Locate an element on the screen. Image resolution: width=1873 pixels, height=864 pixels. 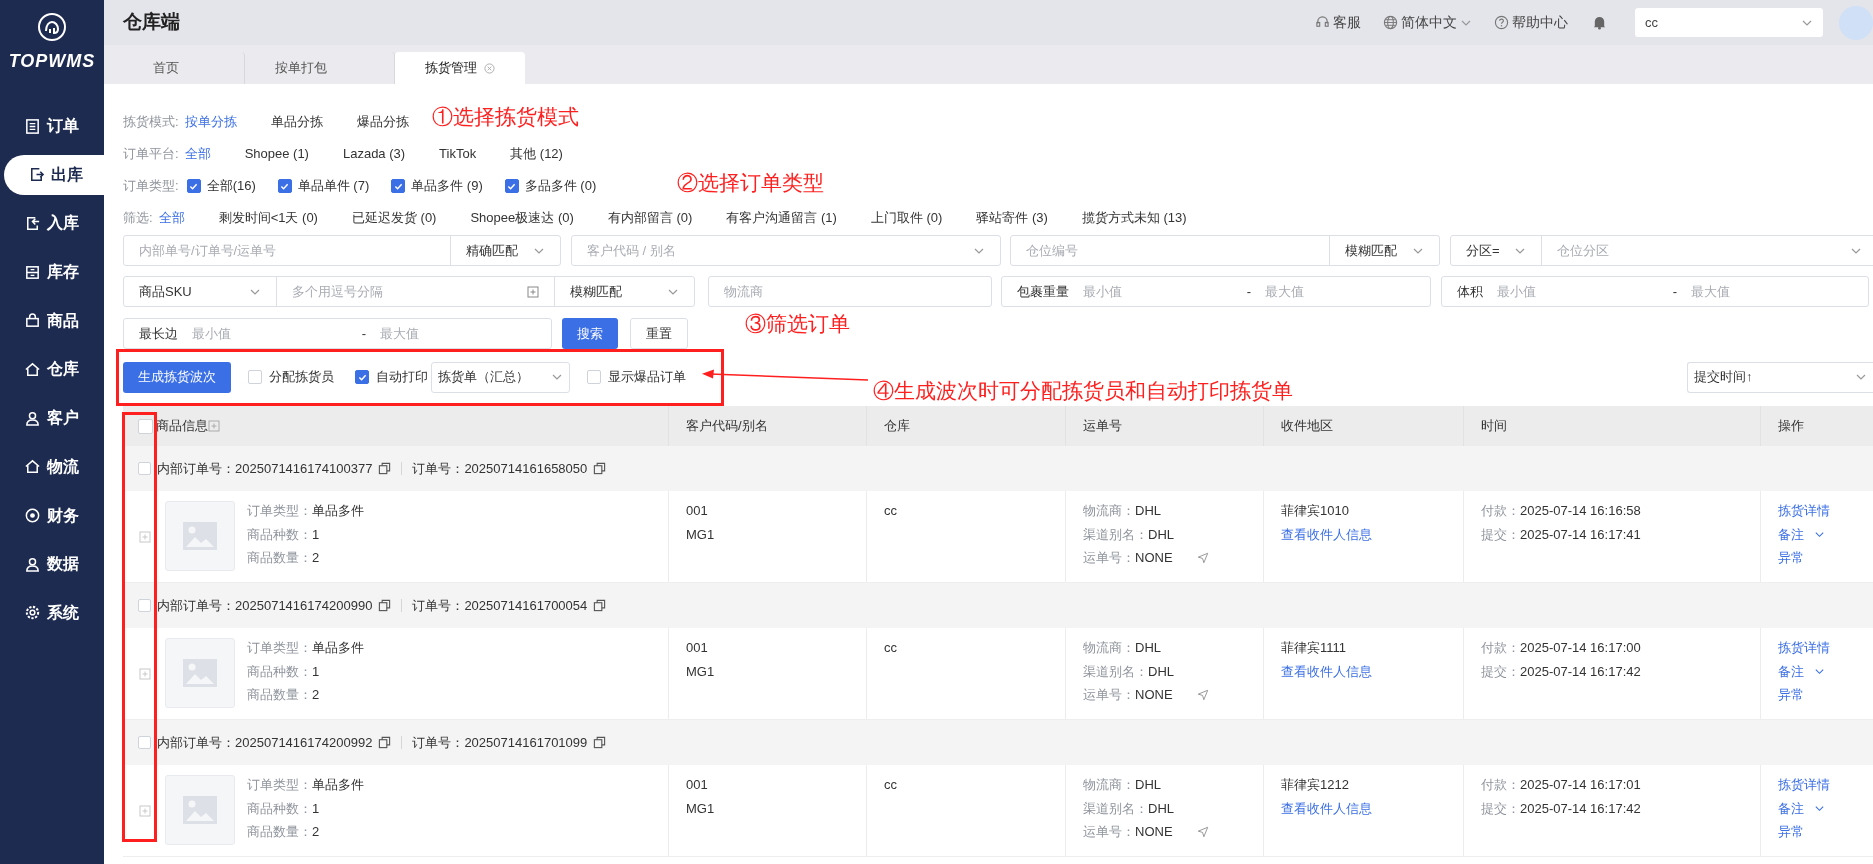
filter-option: 单品分拣 is located at coordinates (296, 122).